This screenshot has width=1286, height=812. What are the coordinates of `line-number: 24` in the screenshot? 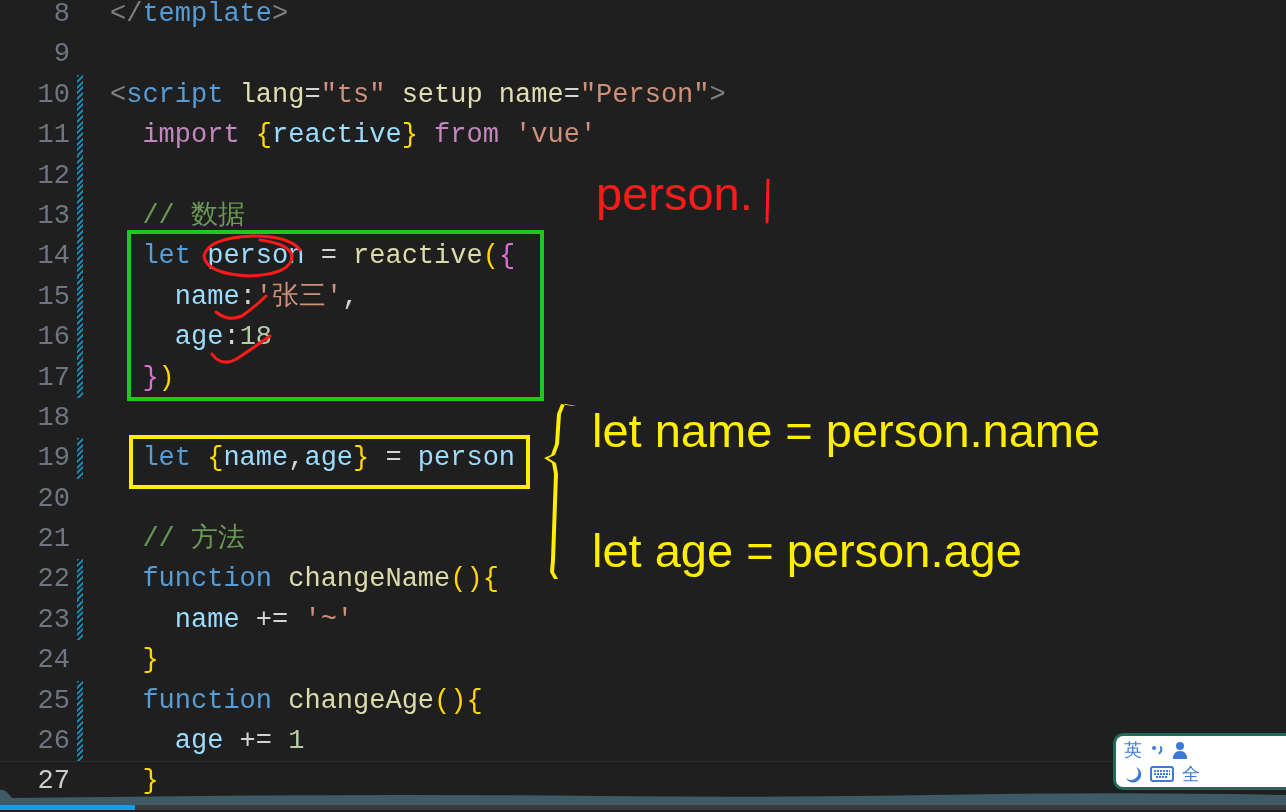 It's located at (53, 661).